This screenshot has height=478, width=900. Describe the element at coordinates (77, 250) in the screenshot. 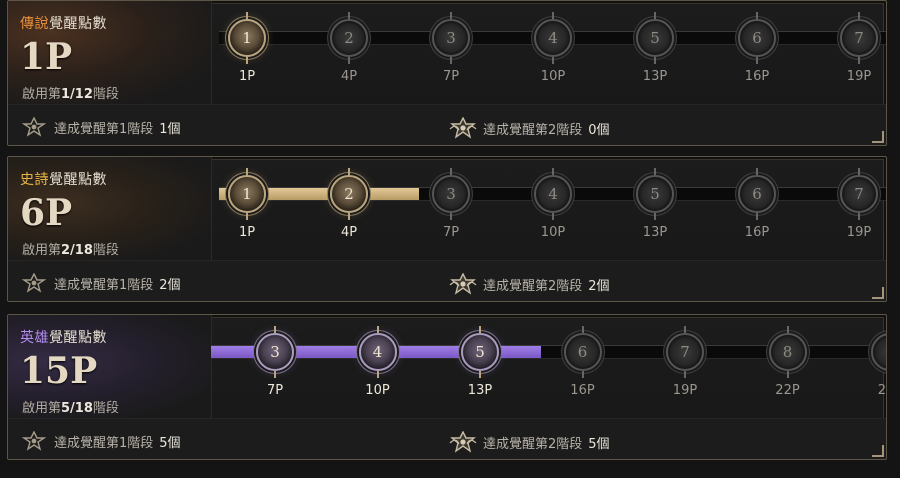

I see `stage-value: 2/18` at that location.